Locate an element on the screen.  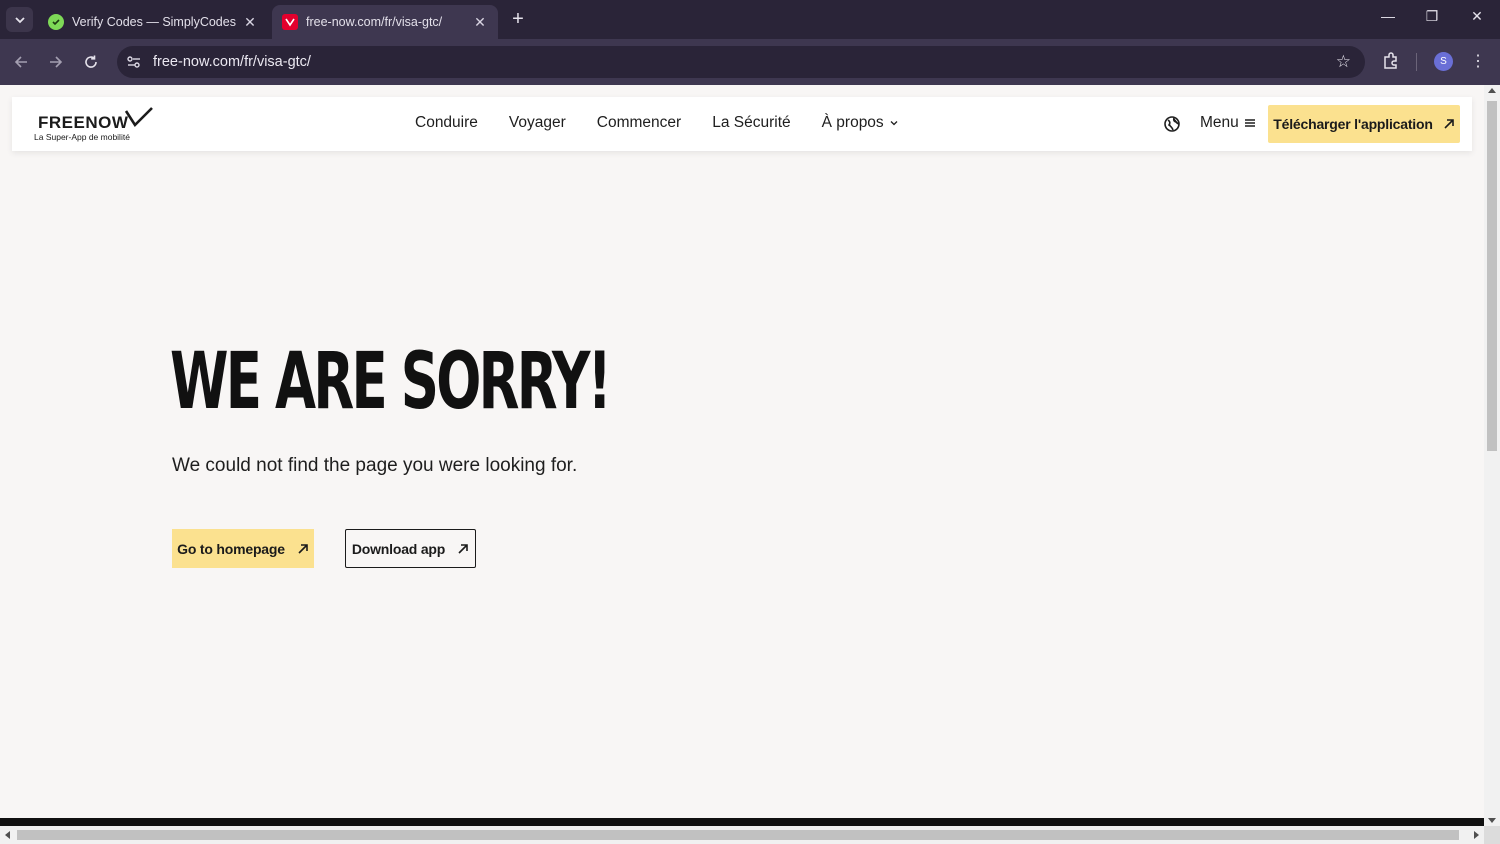
scroll-up-arrow-icon is located at coordinates (1492, 90).